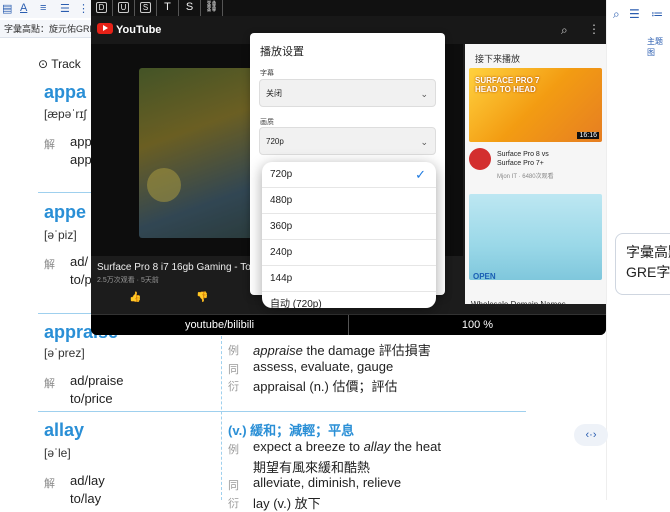  What do you see at coordinates (349, 201) in the screenshot?
I see `quality-option-480p: 480p` at bounding box center [349, 201].